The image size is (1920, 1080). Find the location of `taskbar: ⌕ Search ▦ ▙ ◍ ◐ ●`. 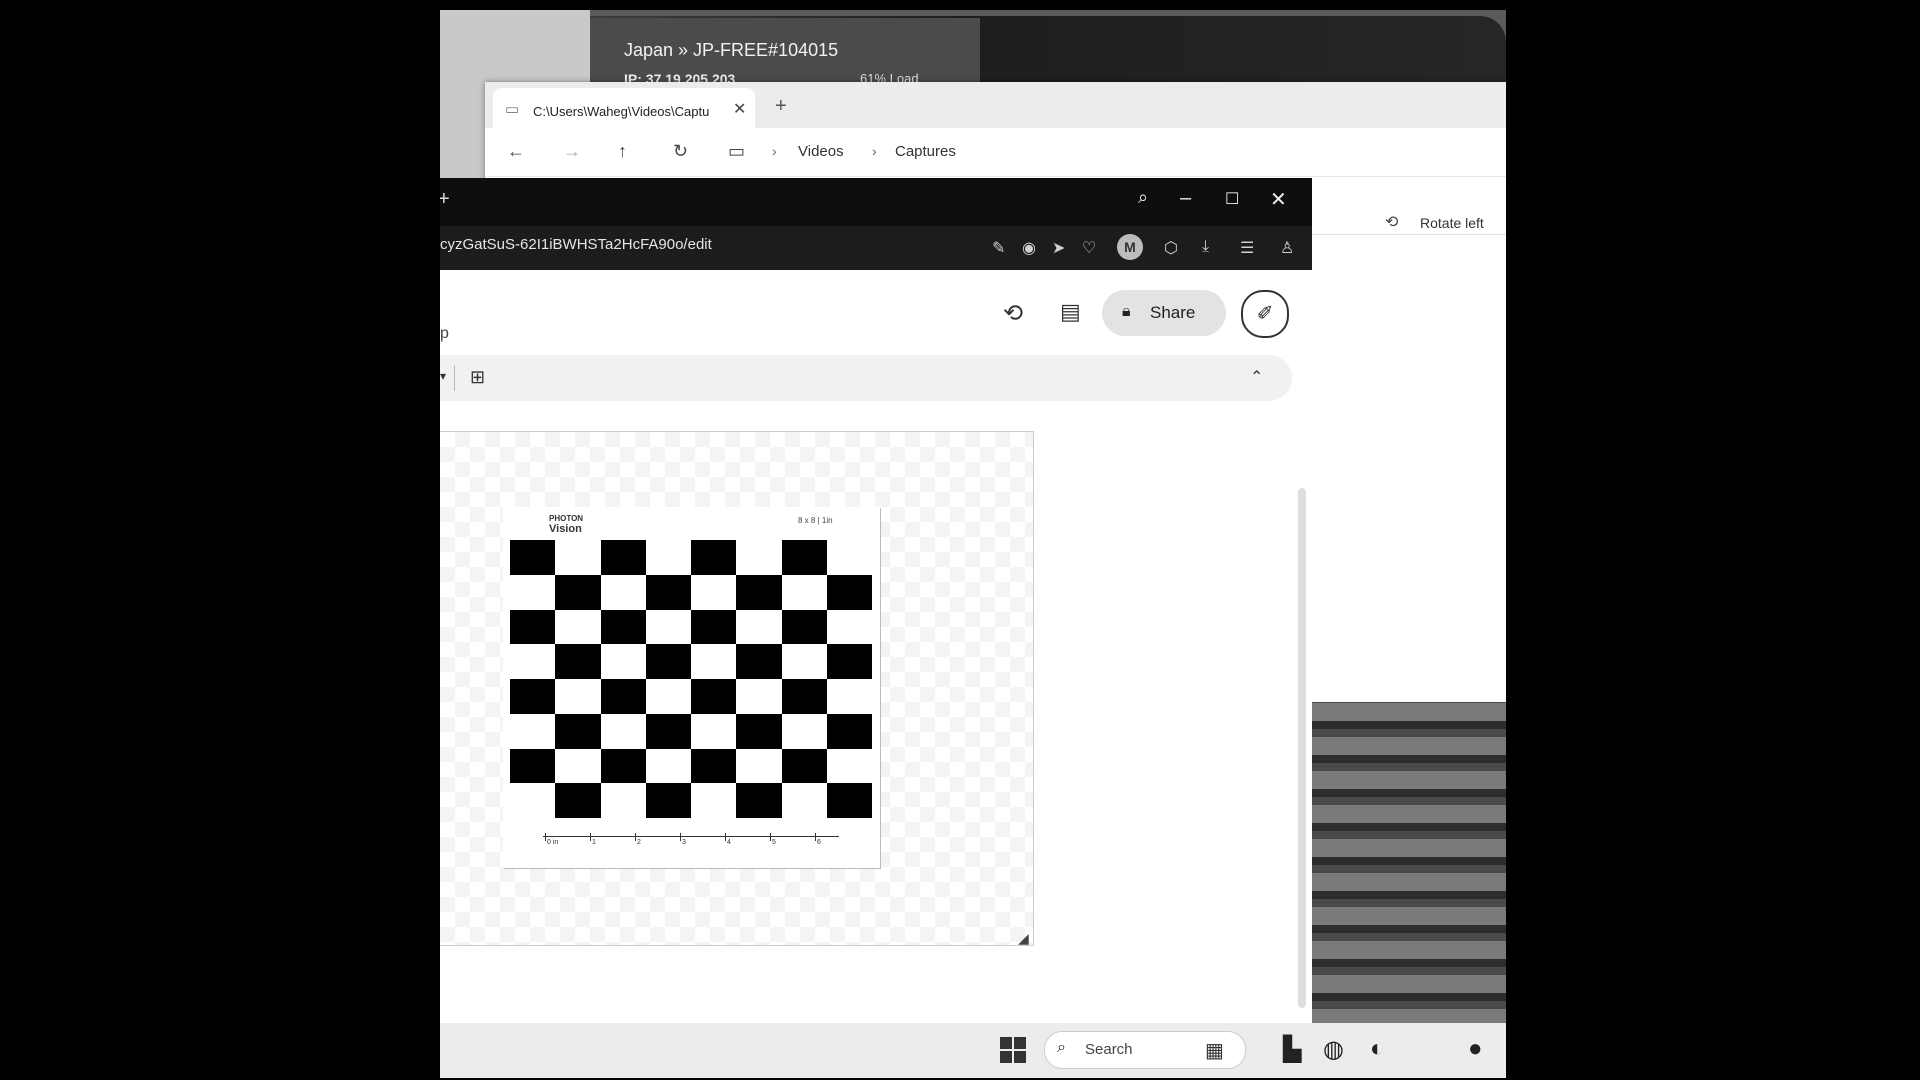

taskbar: ⌕ Search ▦ ▙ ◍ ◐ ● is located at coordinates (973, 1050).